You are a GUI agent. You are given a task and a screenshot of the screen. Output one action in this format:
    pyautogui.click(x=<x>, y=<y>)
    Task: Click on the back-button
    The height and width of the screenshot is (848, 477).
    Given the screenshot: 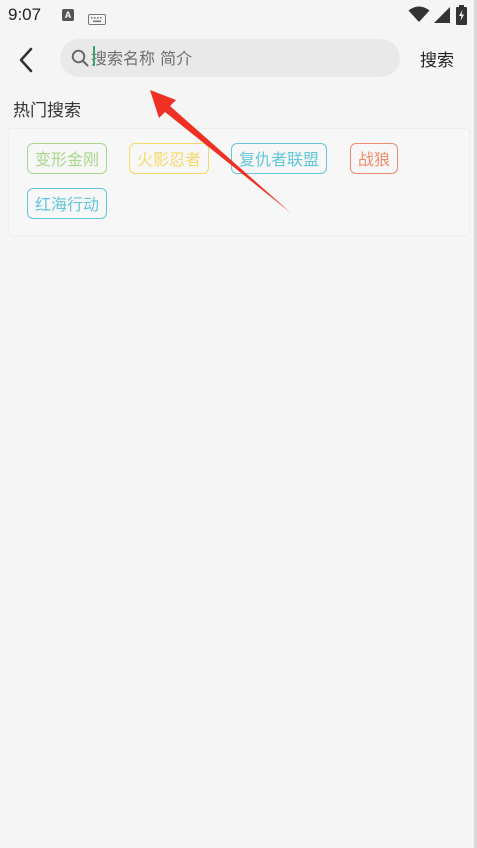 What is the action you would take?
    pyautogui.click(x=26, y=60)
    